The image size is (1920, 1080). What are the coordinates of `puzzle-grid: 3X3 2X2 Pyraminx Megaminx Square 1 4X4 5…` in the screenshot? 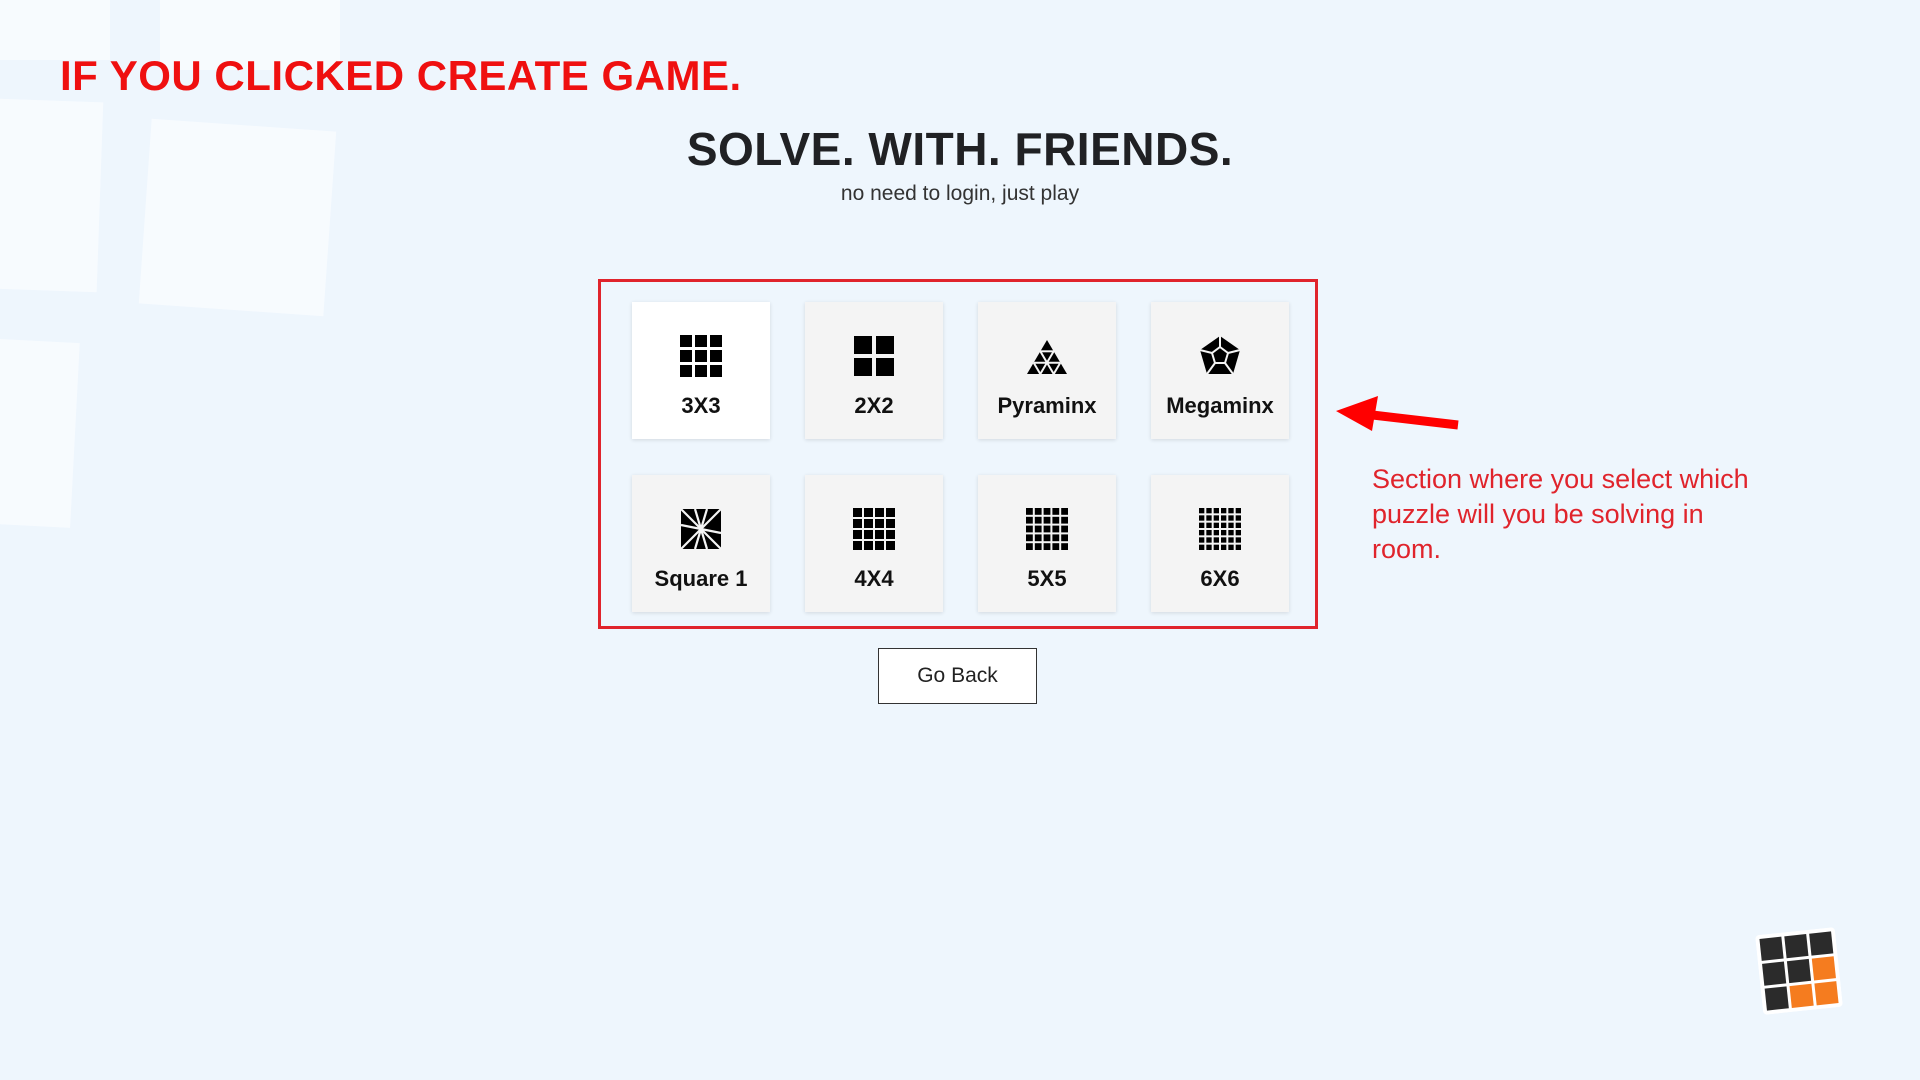 It's located at (960, 457).